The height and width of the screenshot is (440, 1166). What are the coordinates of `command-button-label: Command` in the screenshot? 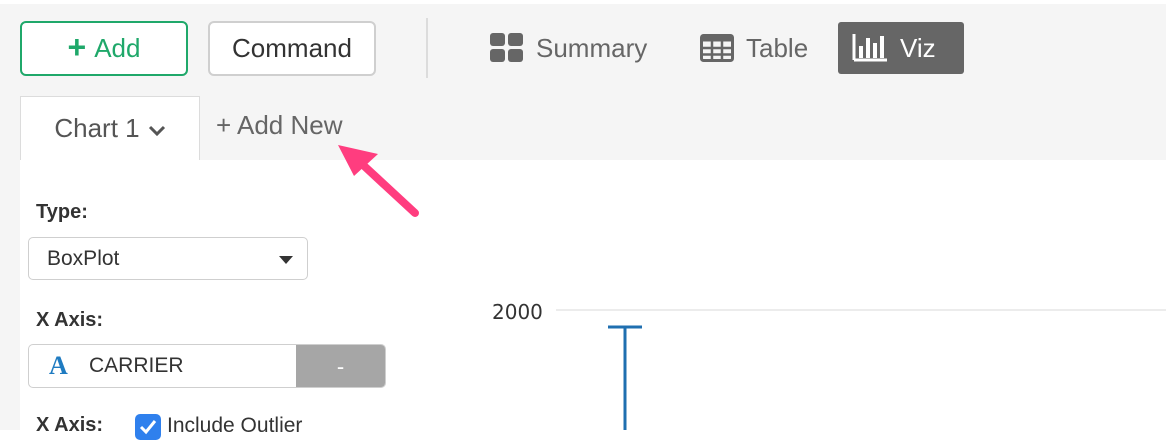 It's located at (292, 48).